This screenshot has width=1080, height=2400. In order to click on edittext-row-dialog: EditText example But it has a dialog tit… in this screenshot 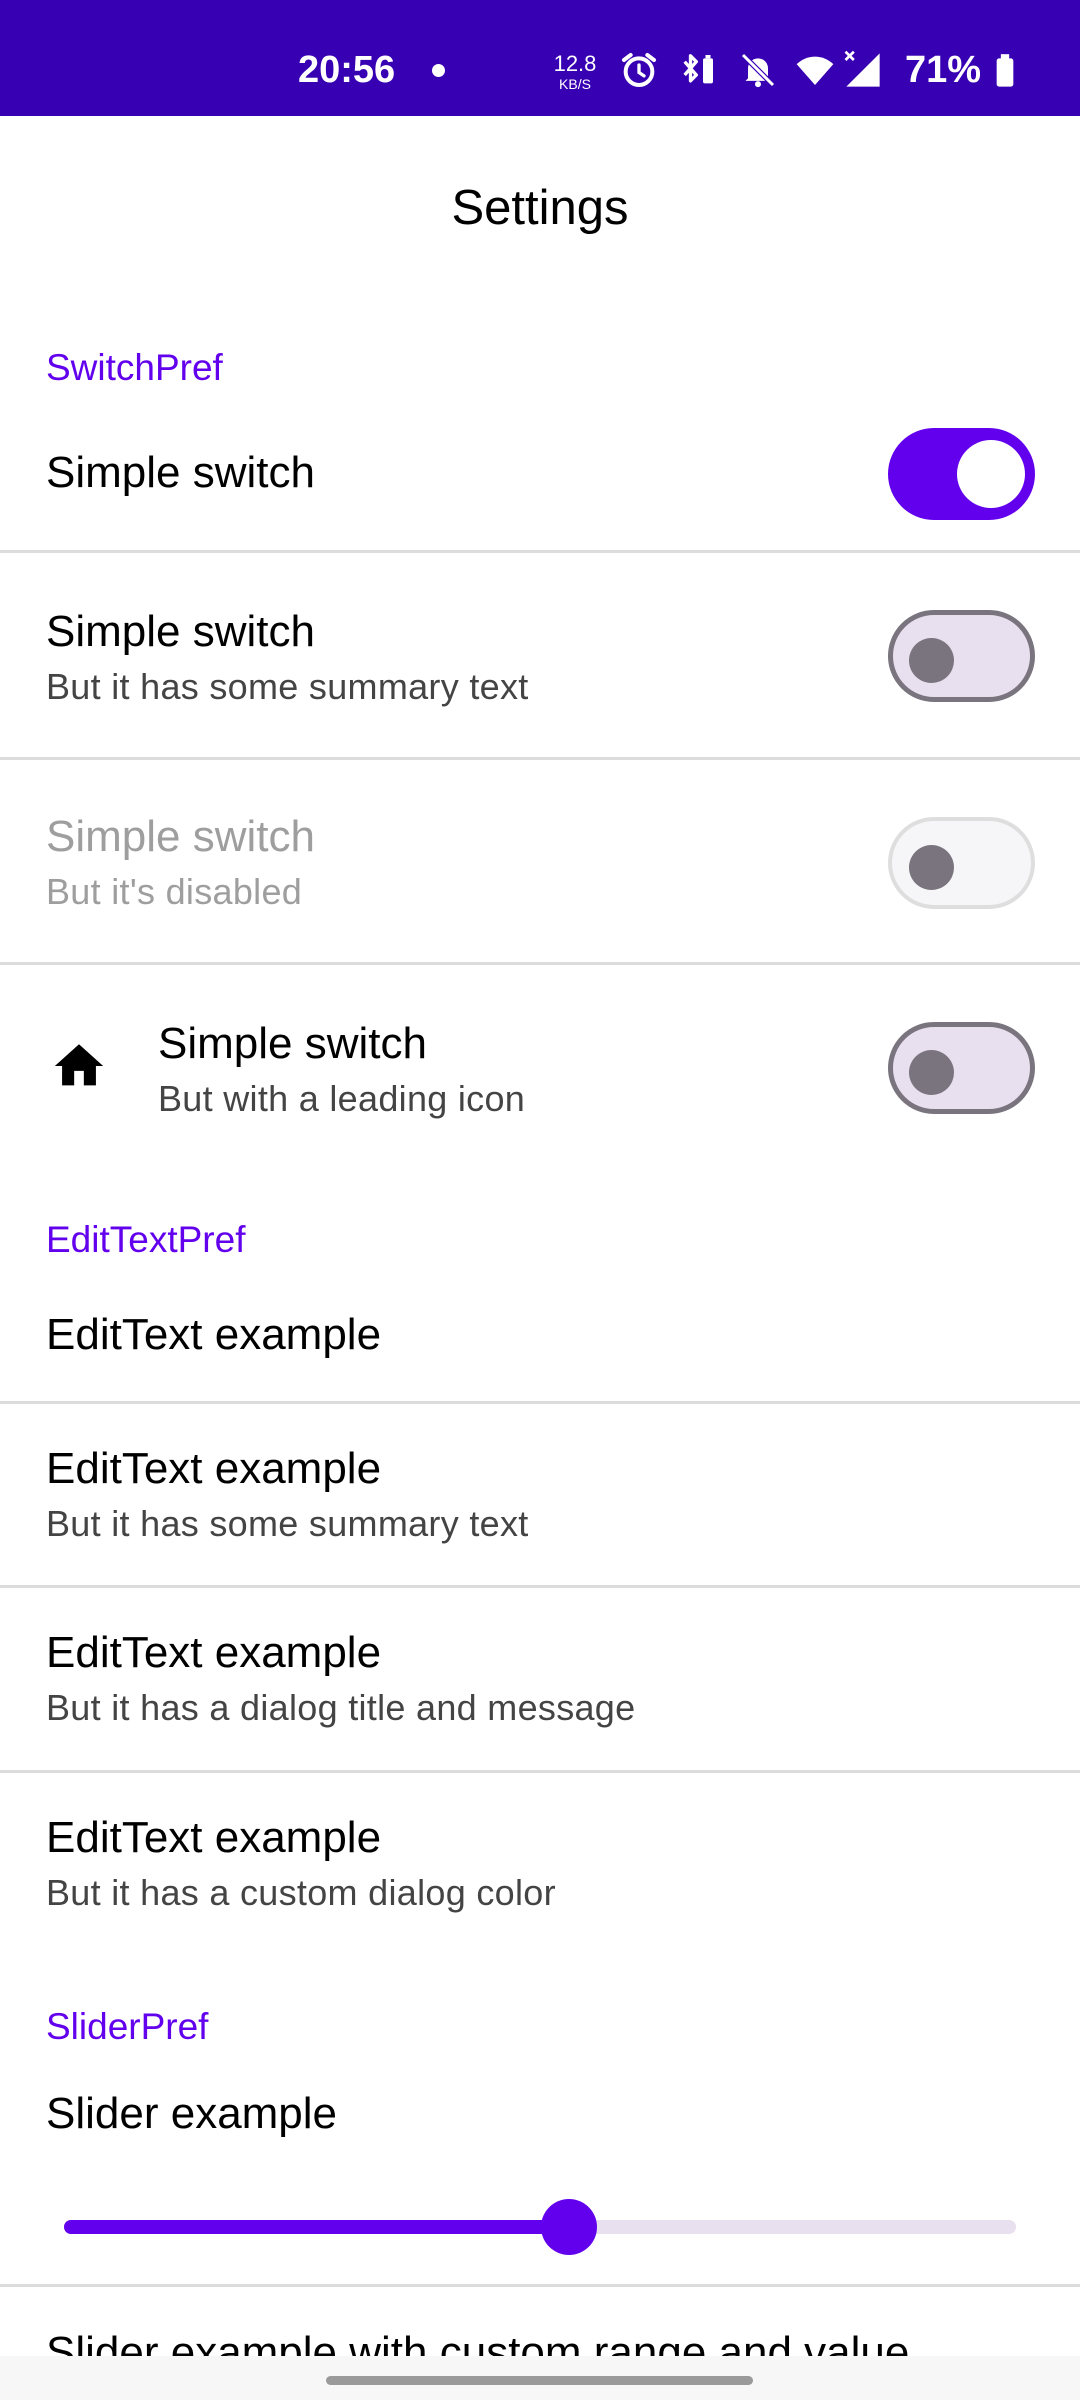, I will do `click(540, 1679)`.